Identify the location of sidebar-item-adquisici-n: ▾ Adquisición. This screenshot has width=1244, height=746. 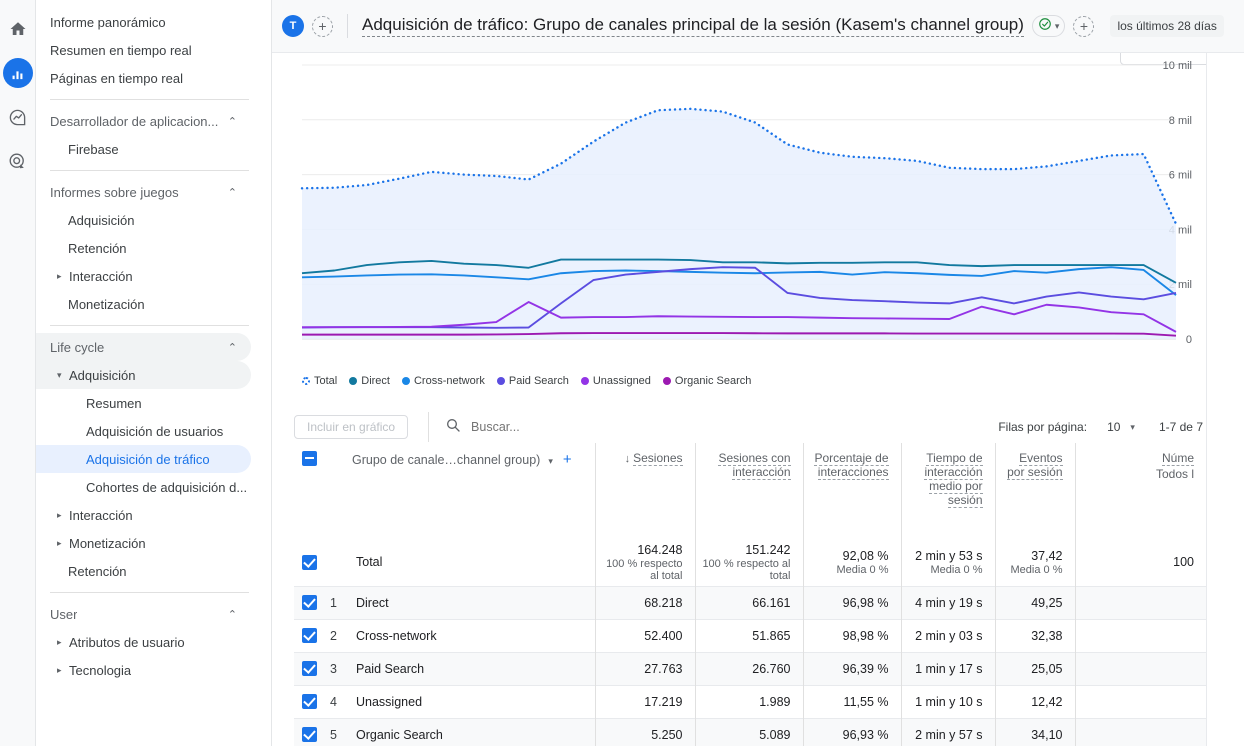
(143, 375).